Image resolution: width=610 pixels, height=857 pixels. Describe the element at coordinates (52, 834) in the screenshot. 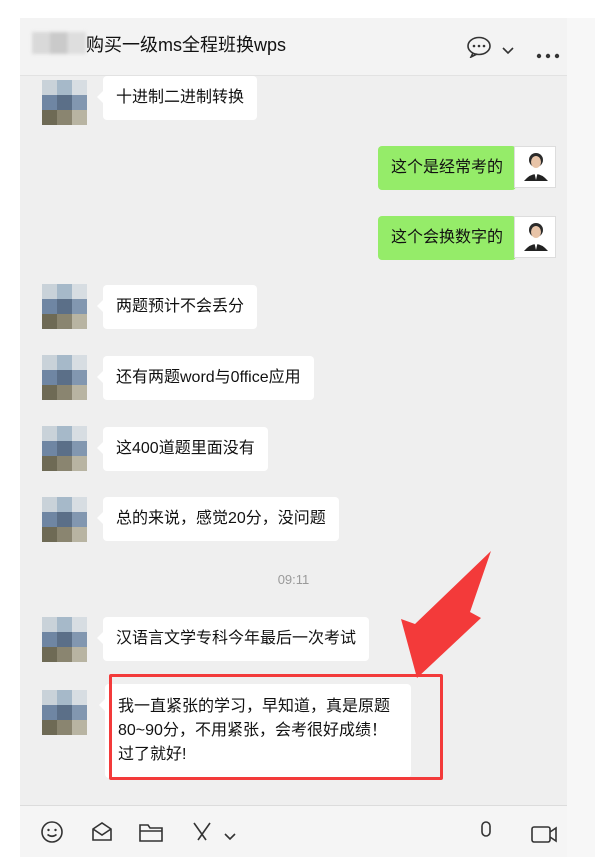

I see `emoji-icon` at that location.